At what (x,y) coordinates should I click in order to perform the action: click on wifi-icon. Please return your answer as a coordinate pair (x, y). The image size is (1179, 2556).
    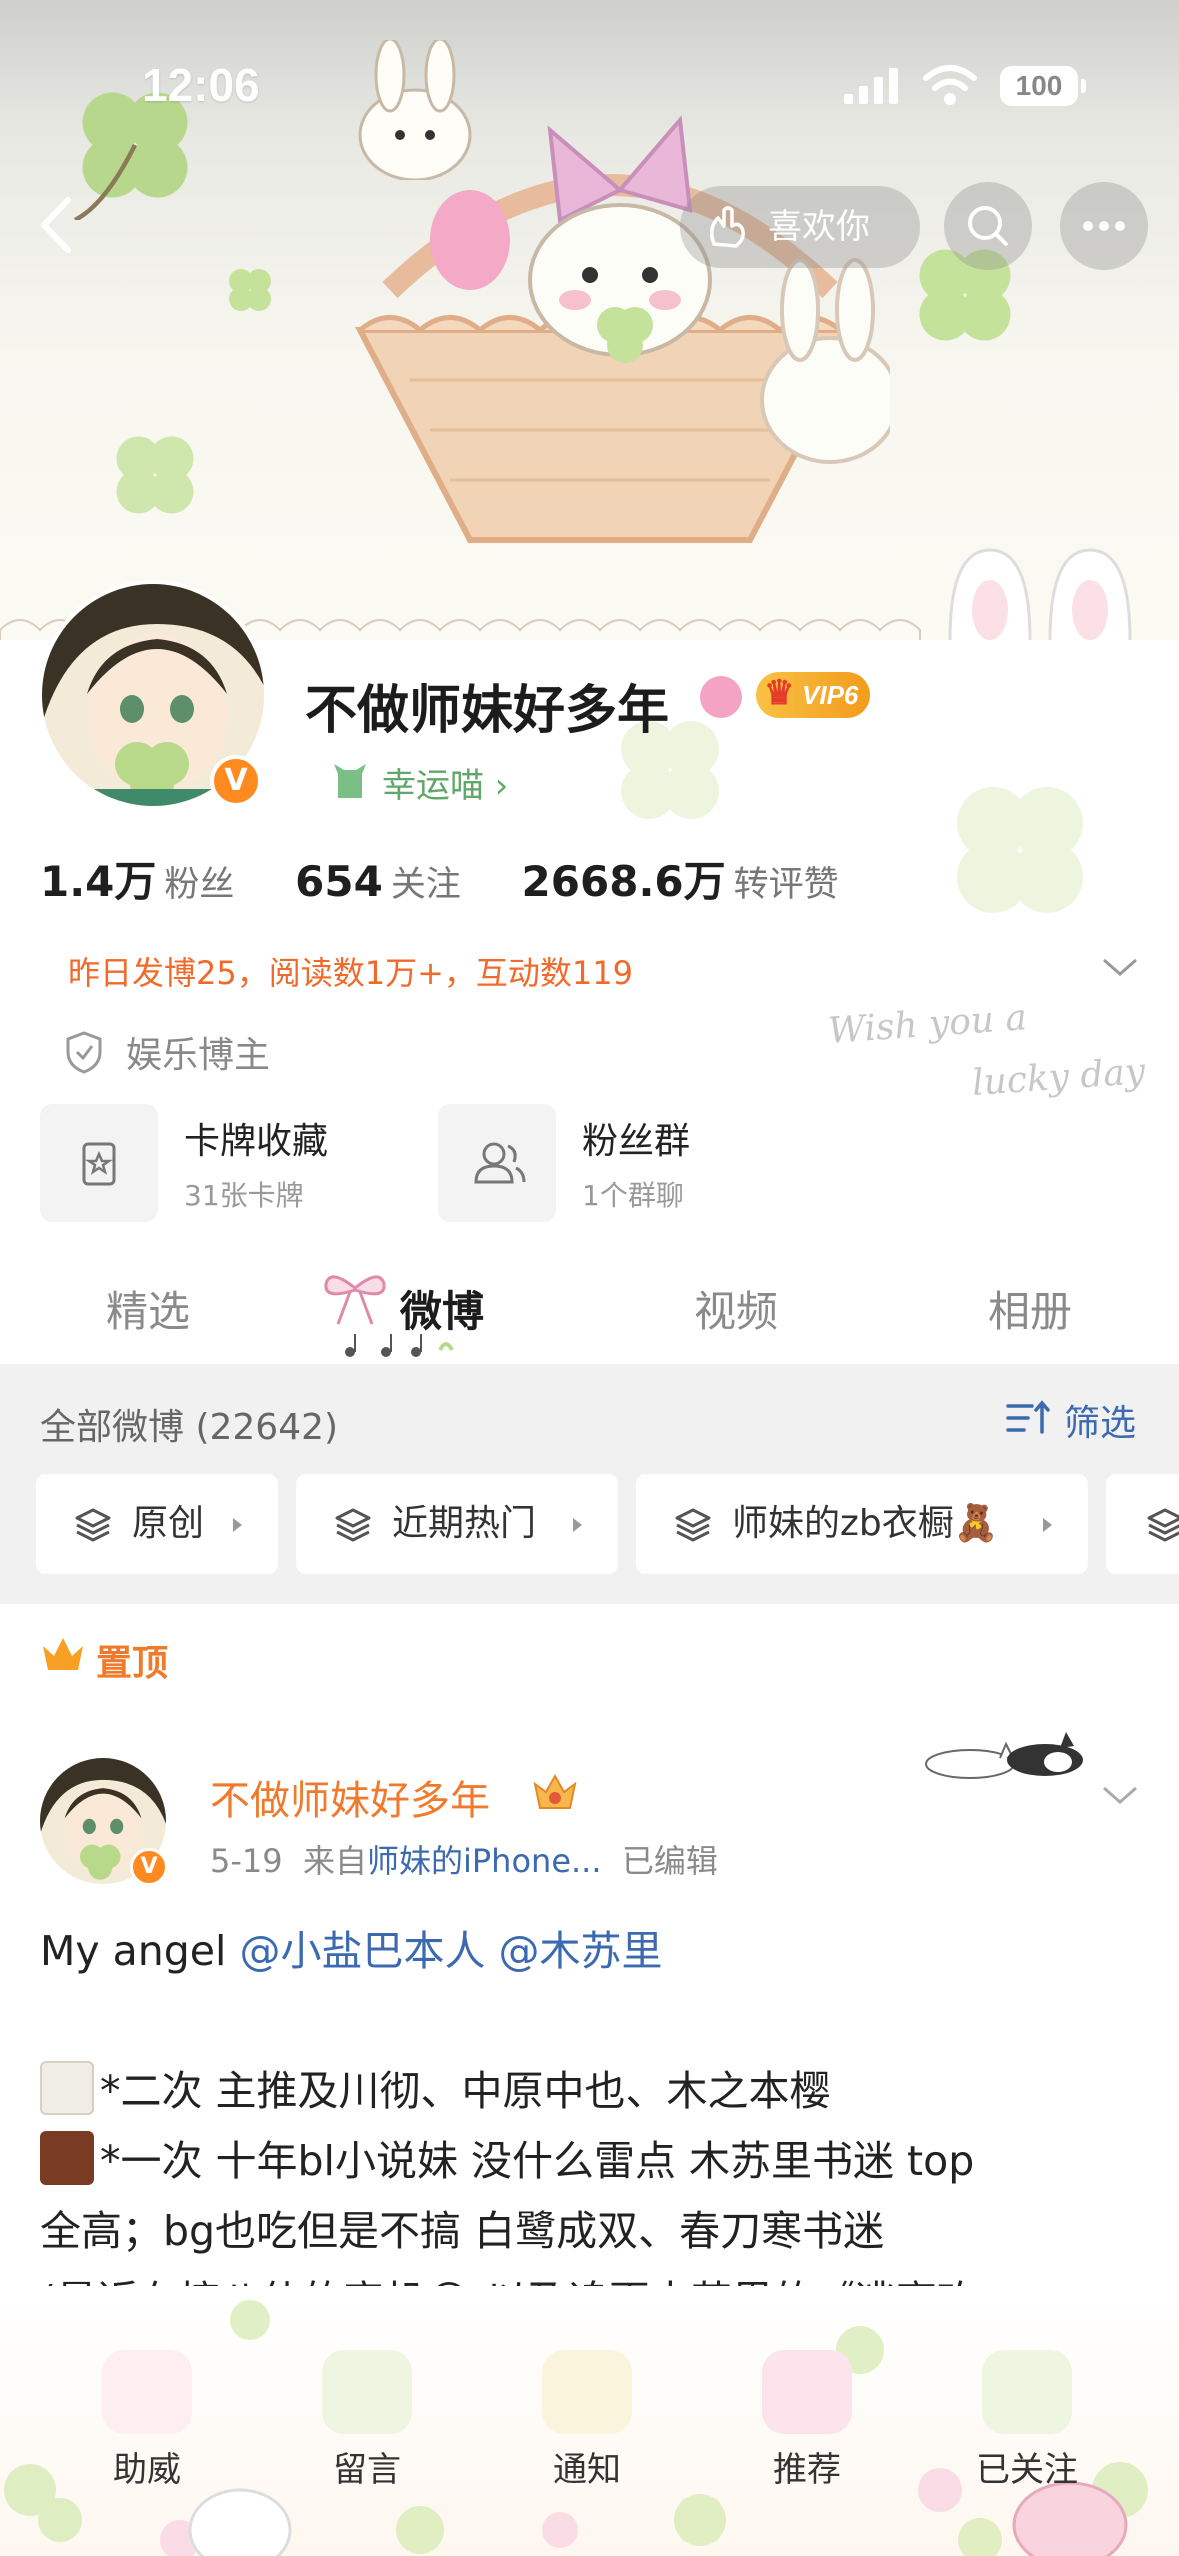
    Looking at the image, I should click on (950, 85).